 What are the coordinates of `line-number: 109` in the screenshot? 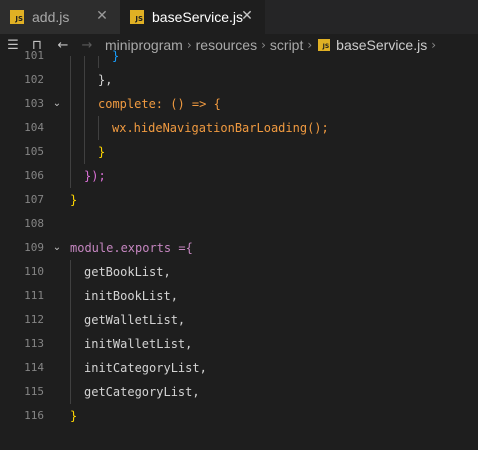 It's located at (34, 247).